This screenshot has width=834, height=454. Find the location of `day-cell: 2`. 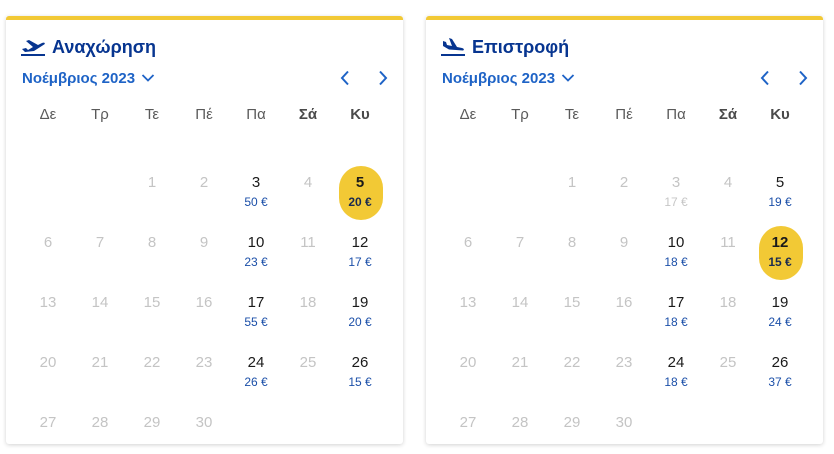

day-cell: 2 is located at coordinates (204, 188).